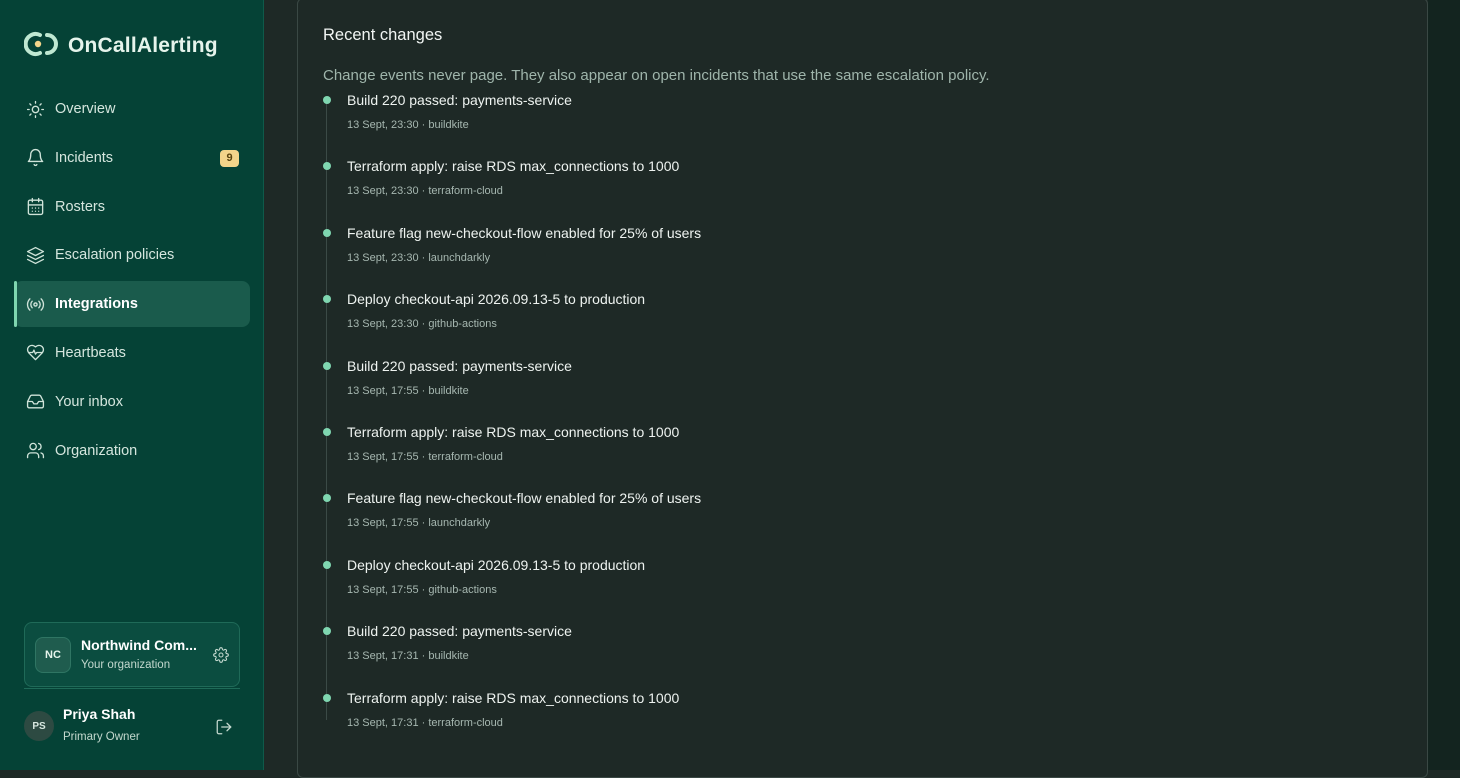  Describe the element at coordinates (85, 109) in the screenshot. I see `sidebar-item-label: Overview` at that location.